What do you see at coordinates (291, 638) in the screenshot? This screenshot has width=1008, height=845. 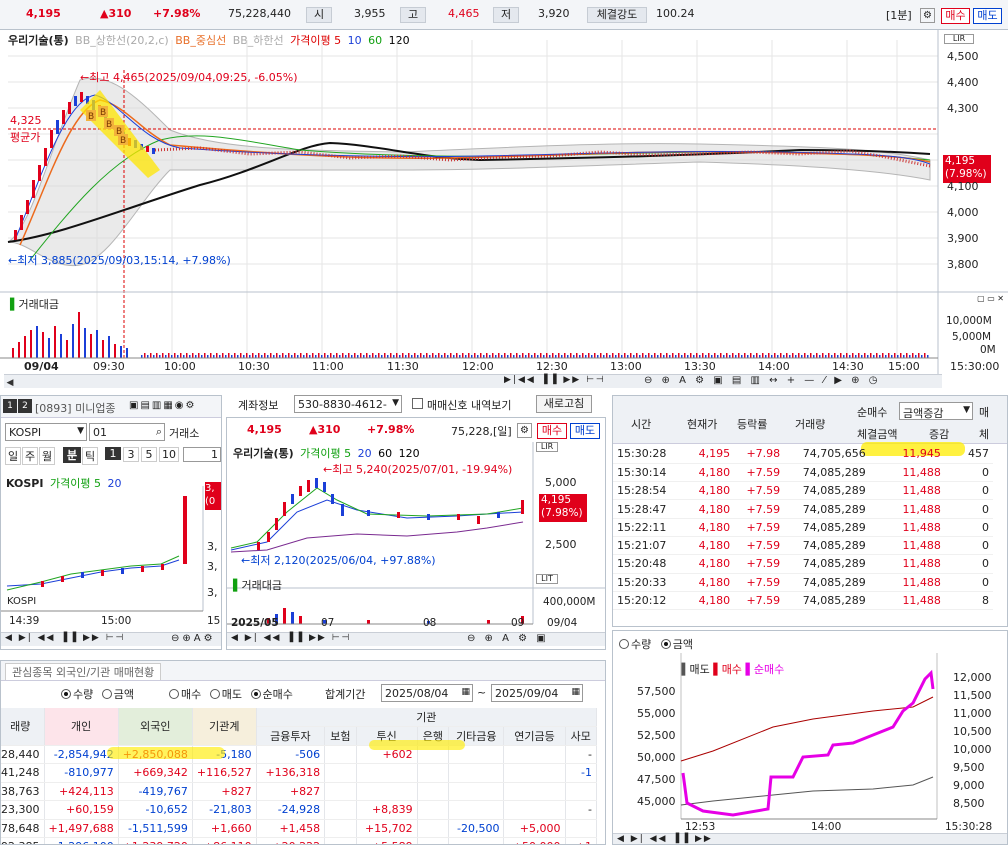 I see `daily-scroll-controls: ◀ ▶| ◀◀ ▐▐ ▶▶ ⊢⊣` at bounding box center [291, 638].